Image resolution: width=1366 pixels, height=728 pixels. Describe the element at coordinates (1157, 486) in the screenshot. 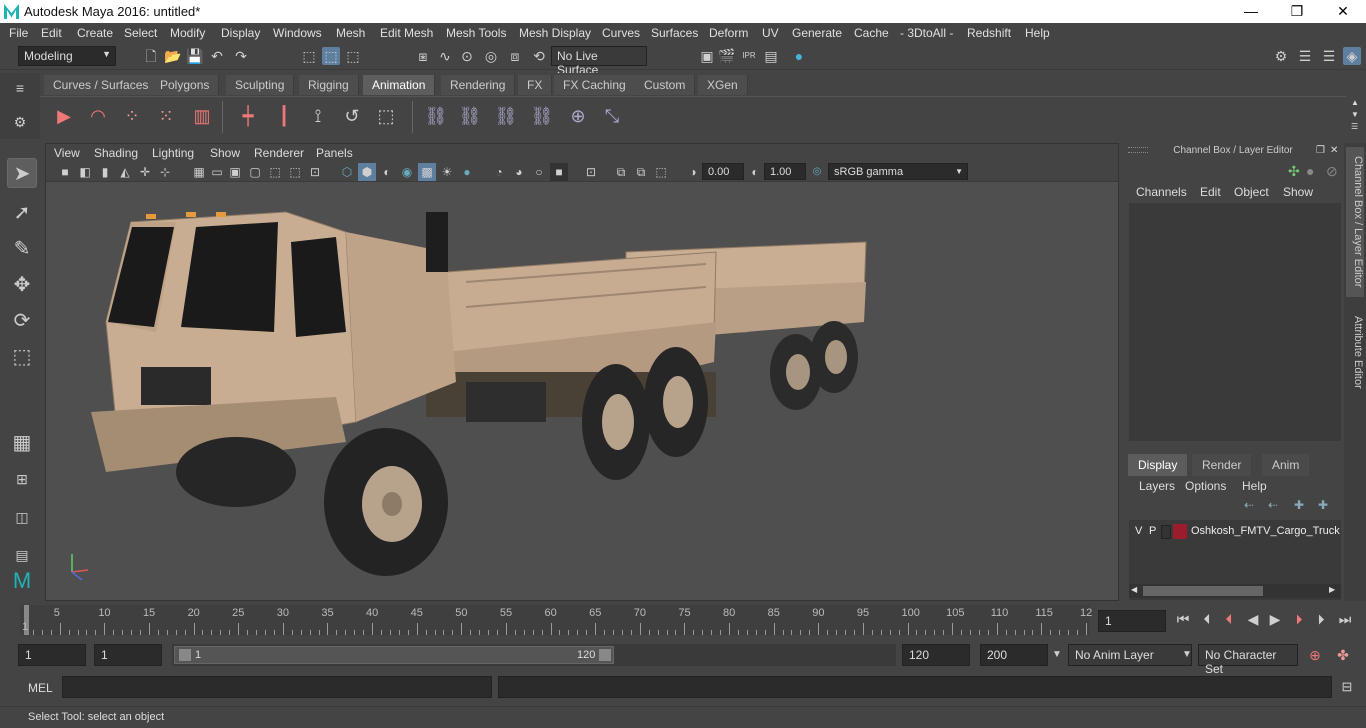

I see `layer-menu-layers: Layers` at that location.